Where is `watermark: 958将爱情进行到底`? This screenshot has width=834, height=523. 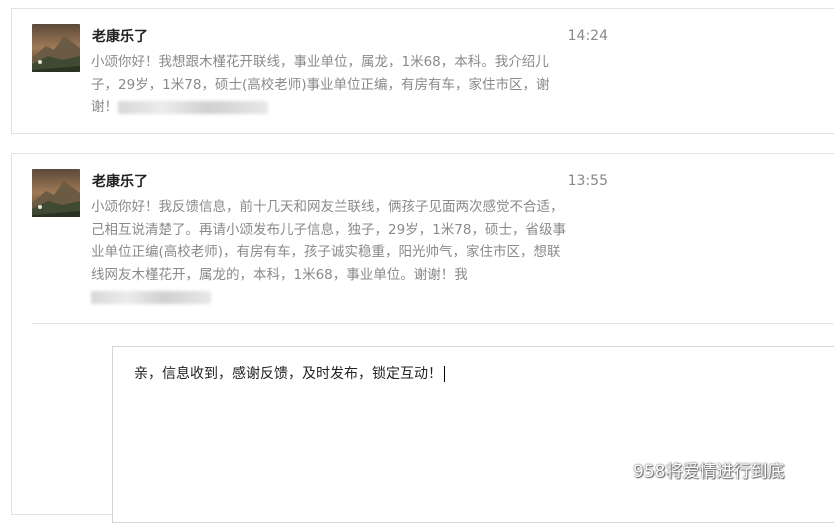
watermark: 958将爱情进行到底 is located at coordinates (690, 469).